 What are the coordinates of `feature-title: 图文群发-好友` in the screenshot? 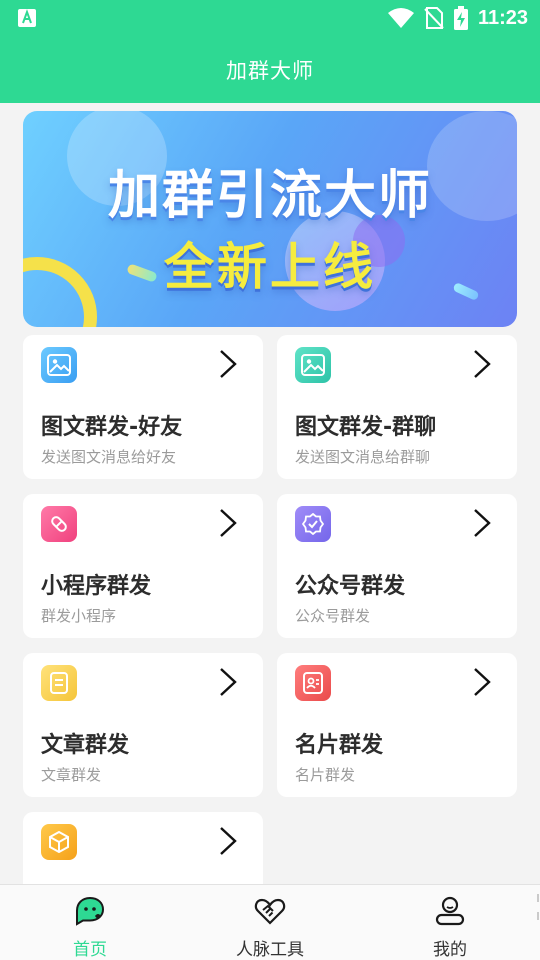 It's located at (112, 427).